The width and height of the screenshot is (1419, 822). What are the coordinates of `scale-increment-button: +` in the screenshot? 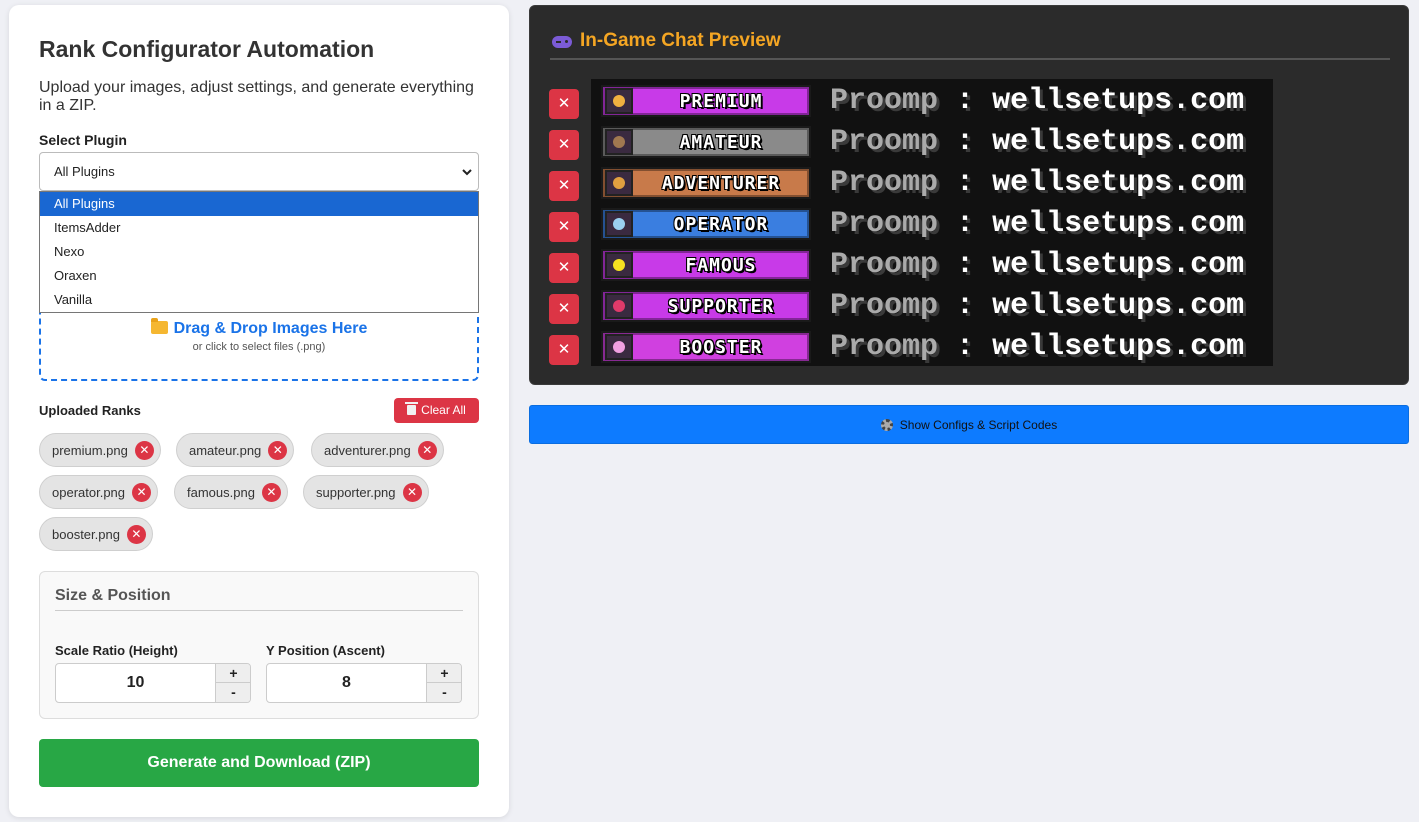 It's located at (232, 673).